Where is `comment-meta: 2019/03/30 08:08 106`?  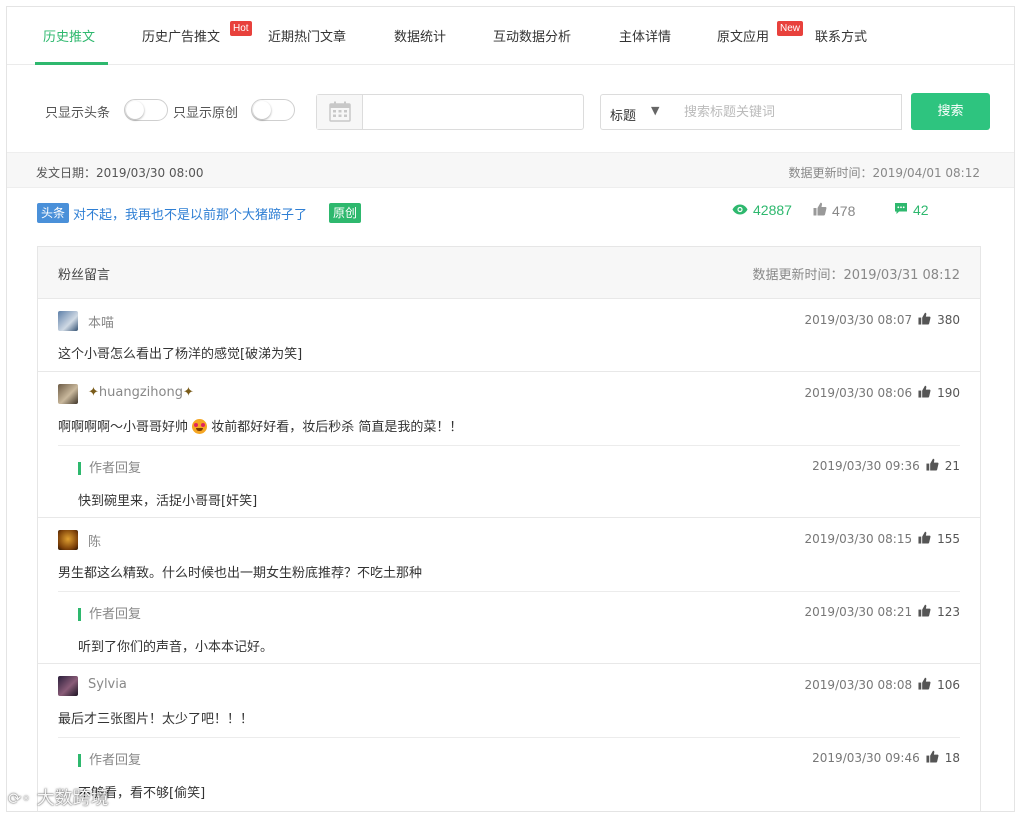
comment-meta: 2019/03/30 08:08 106 is located at coordinates (882, 685).